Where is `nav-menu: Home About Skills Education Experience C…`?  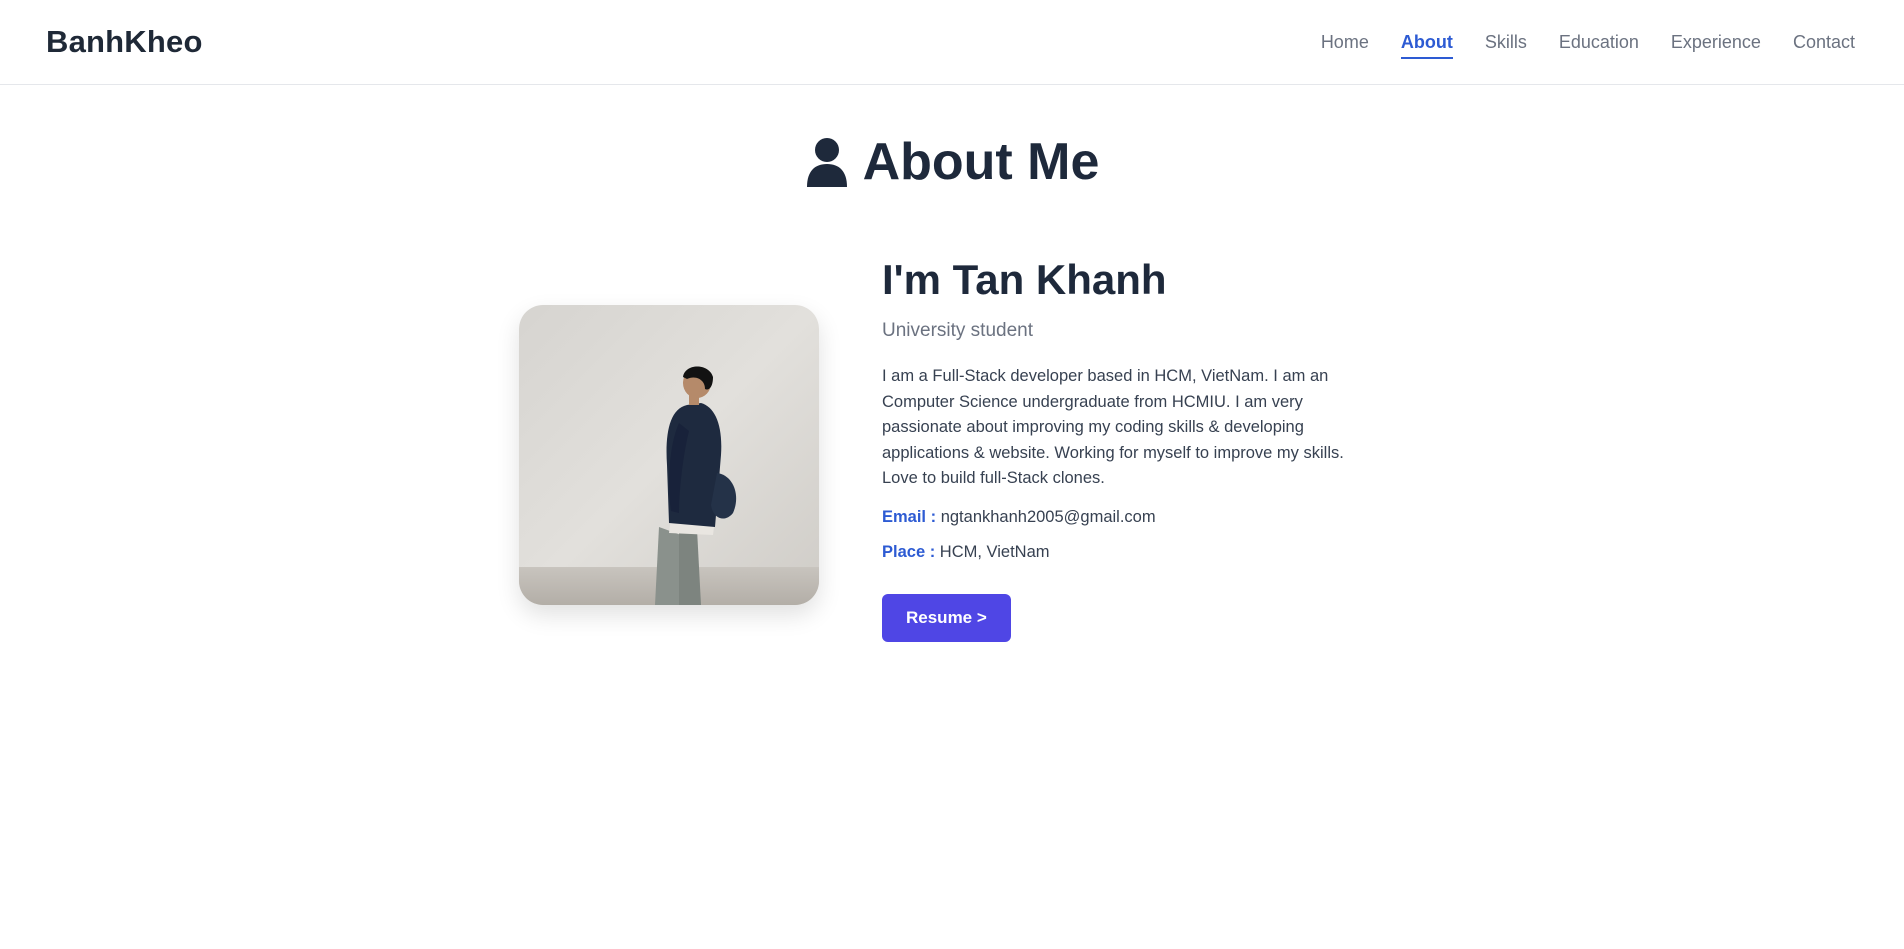 nav-menu: Home About Skills Education Experience C… is located at coordinates (1588, 45).